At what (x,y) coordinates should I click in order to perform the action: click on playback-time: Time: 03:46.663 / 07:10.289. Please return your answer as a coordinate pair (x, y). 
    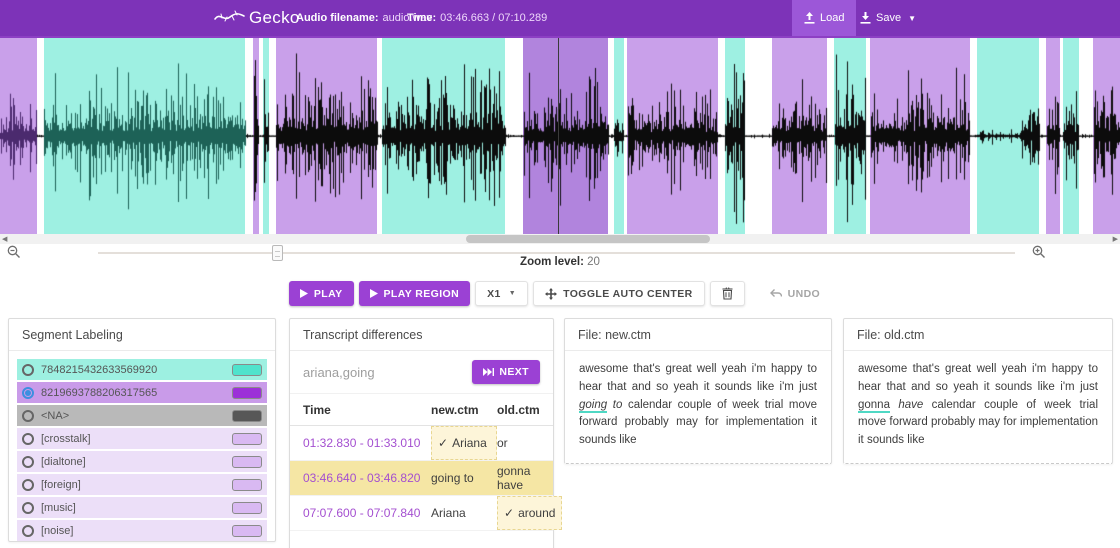
    Looking at the image, I should click on (477, 18).